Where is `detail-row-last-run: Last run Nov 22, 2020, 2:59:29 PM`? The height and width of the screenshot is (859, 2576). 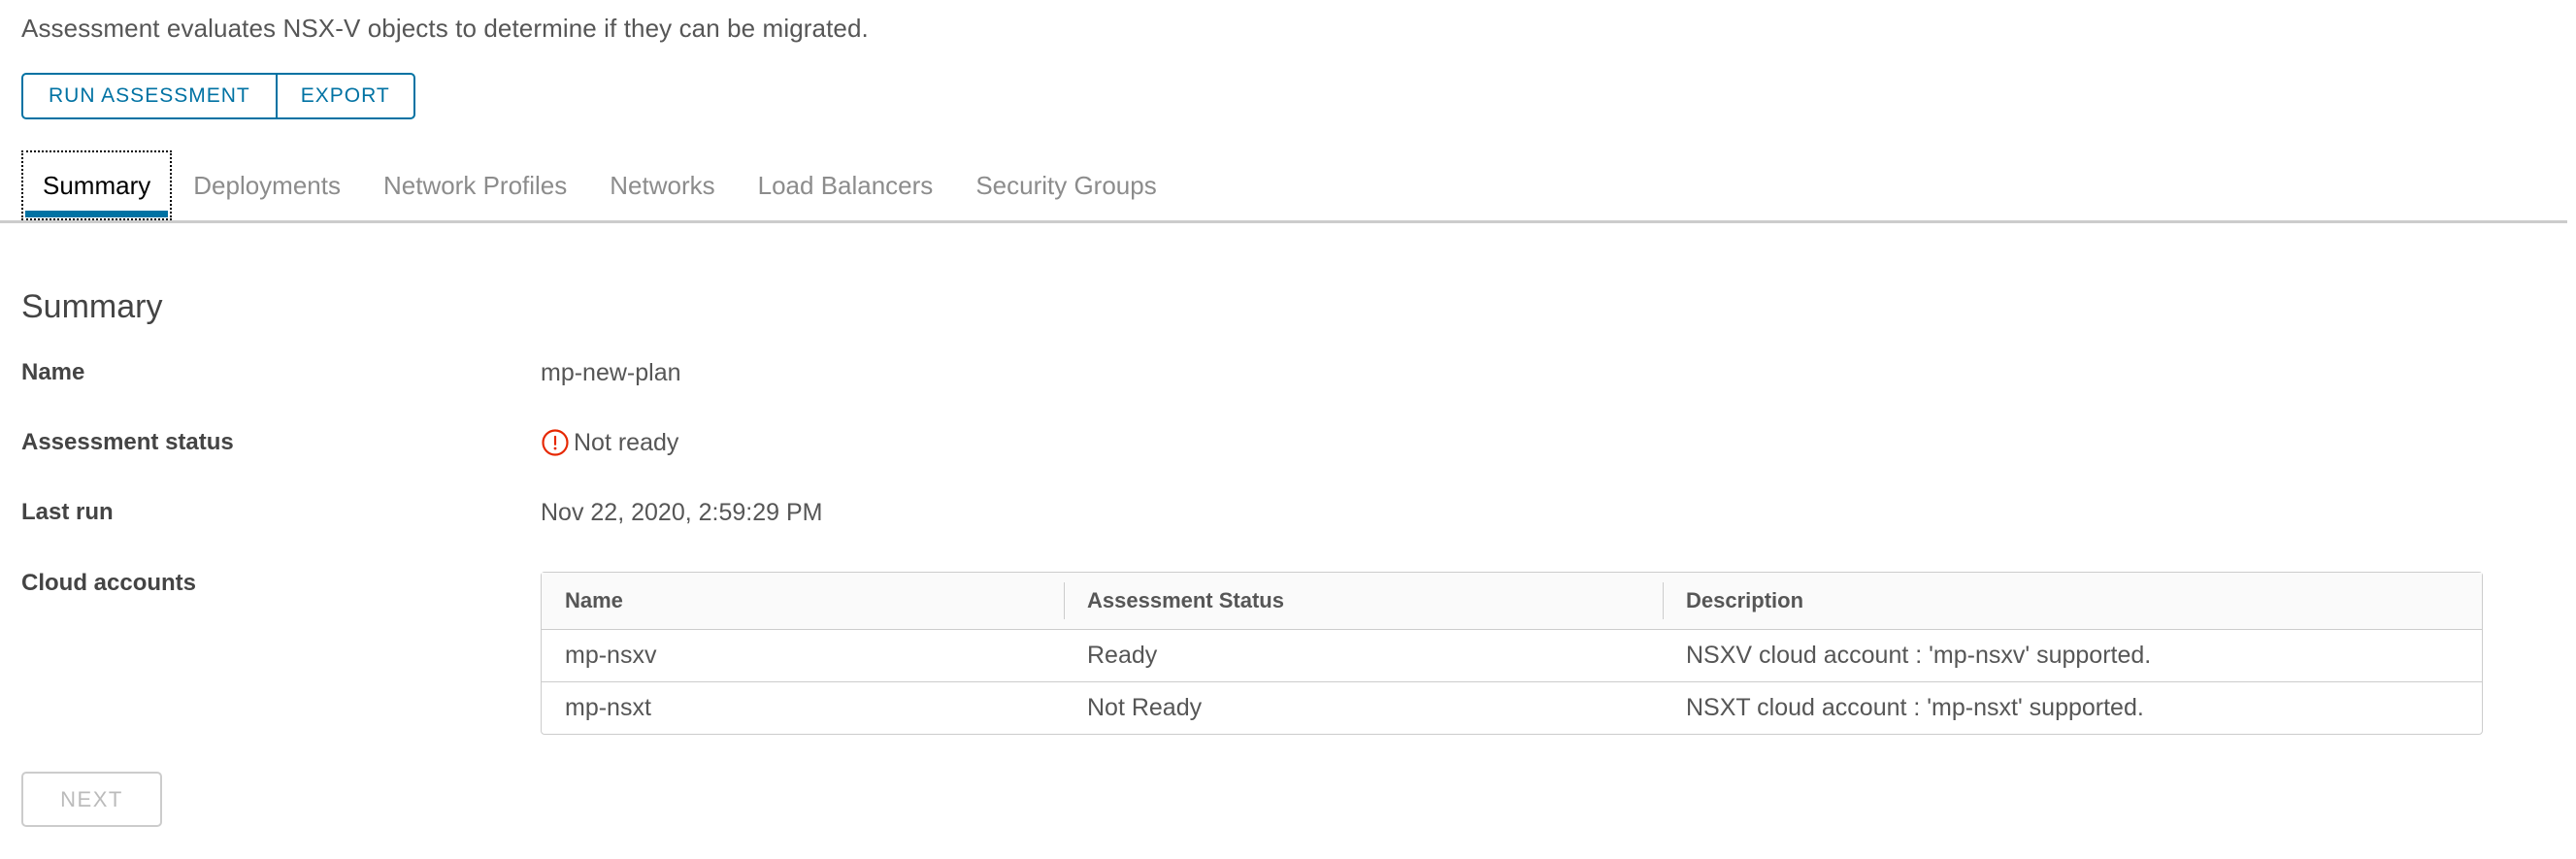 detail-row-last-run: Last run Nov 22, 2020, 2:59:29 PM is located at coordinates (1288, 512).